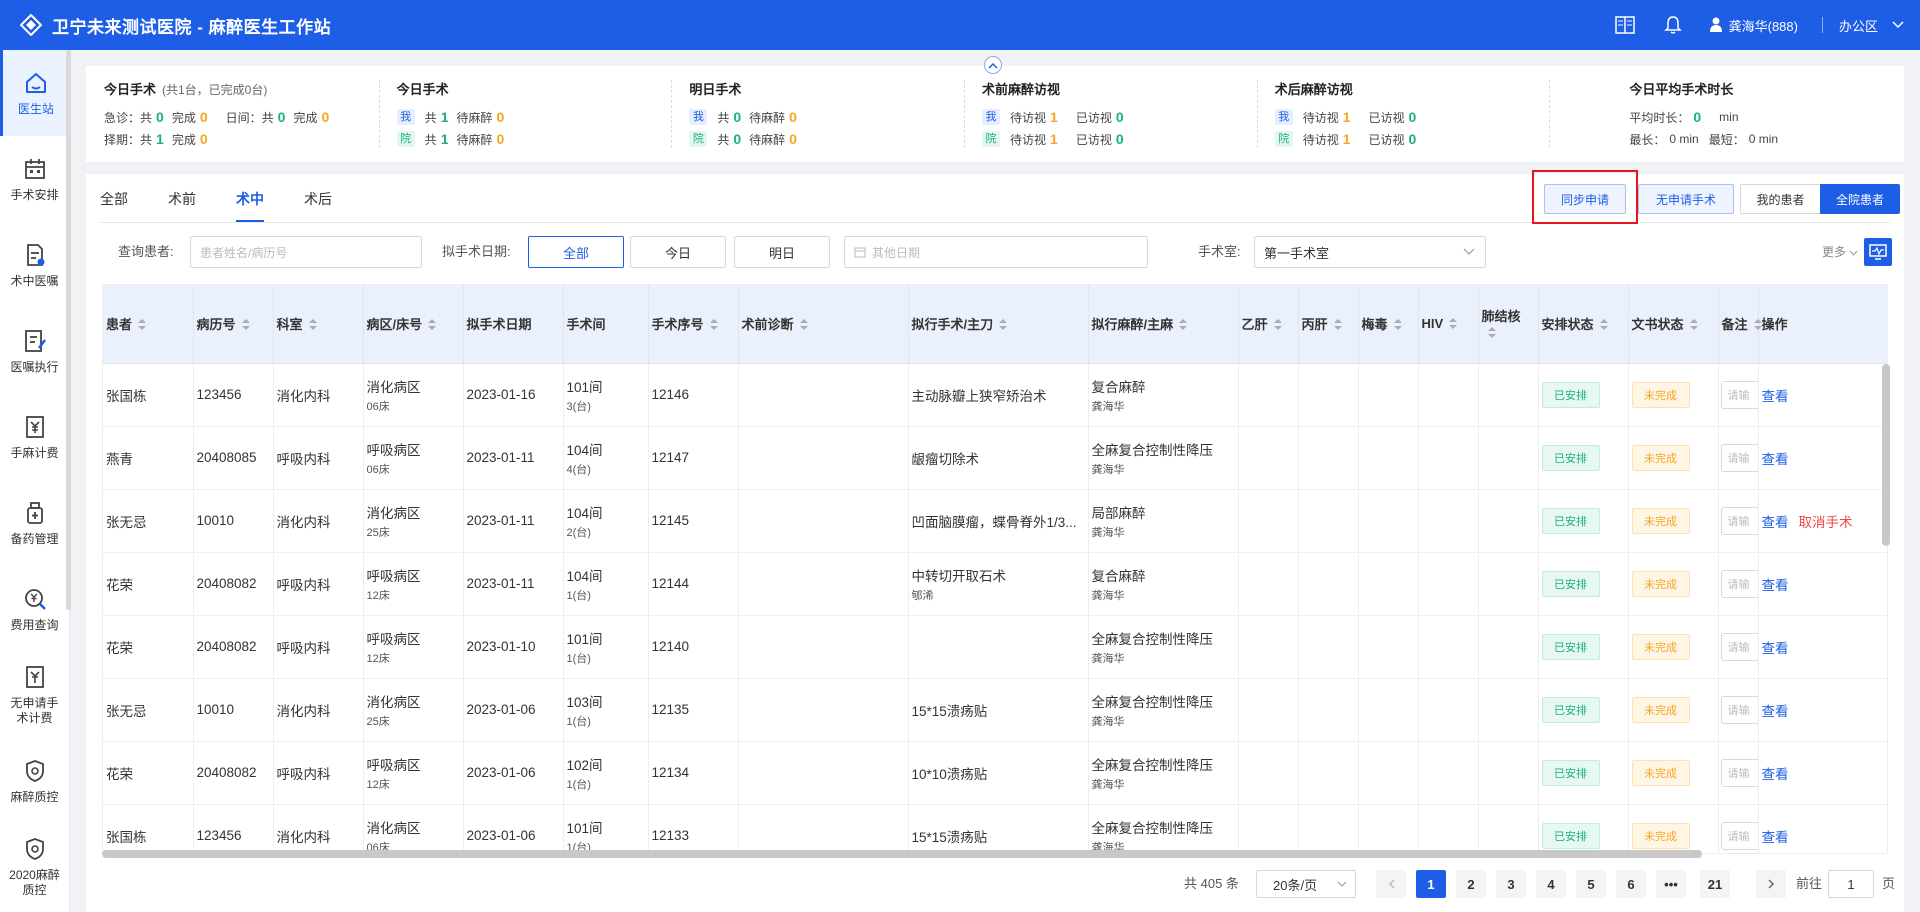 The height and width of the screenshot is (912, 1920). Describe the element at coordinates (1851, 884) in the screenshot. I see `goto-page-input: 1` at that location.